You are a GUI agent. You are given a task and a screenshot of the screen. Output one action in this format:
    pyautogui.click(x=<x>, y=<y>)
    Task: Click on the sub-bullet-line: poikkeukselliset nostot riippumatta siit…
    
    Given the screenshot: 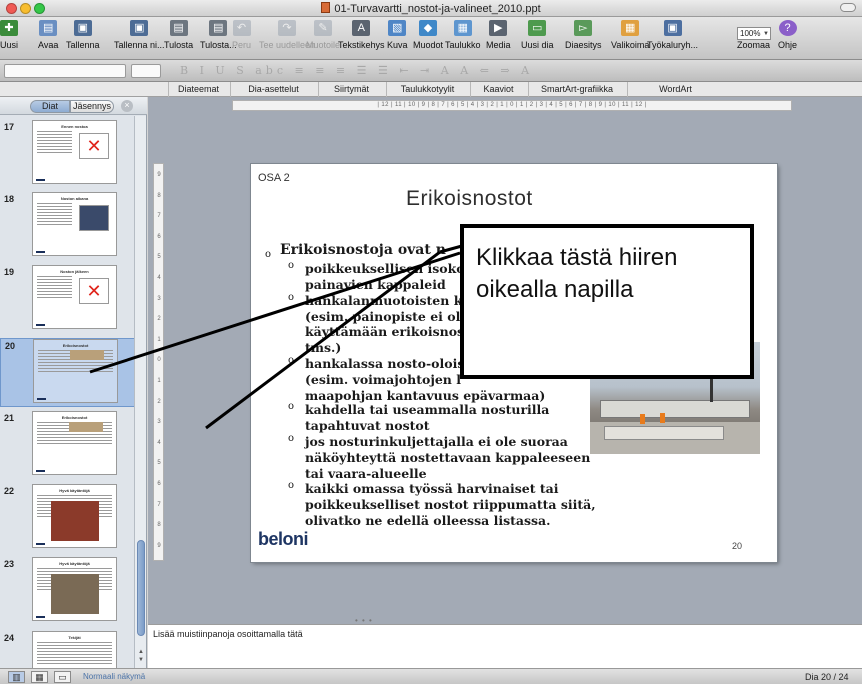 What is the action you would take?
    pyautogui.click(x=450, y=504)
    